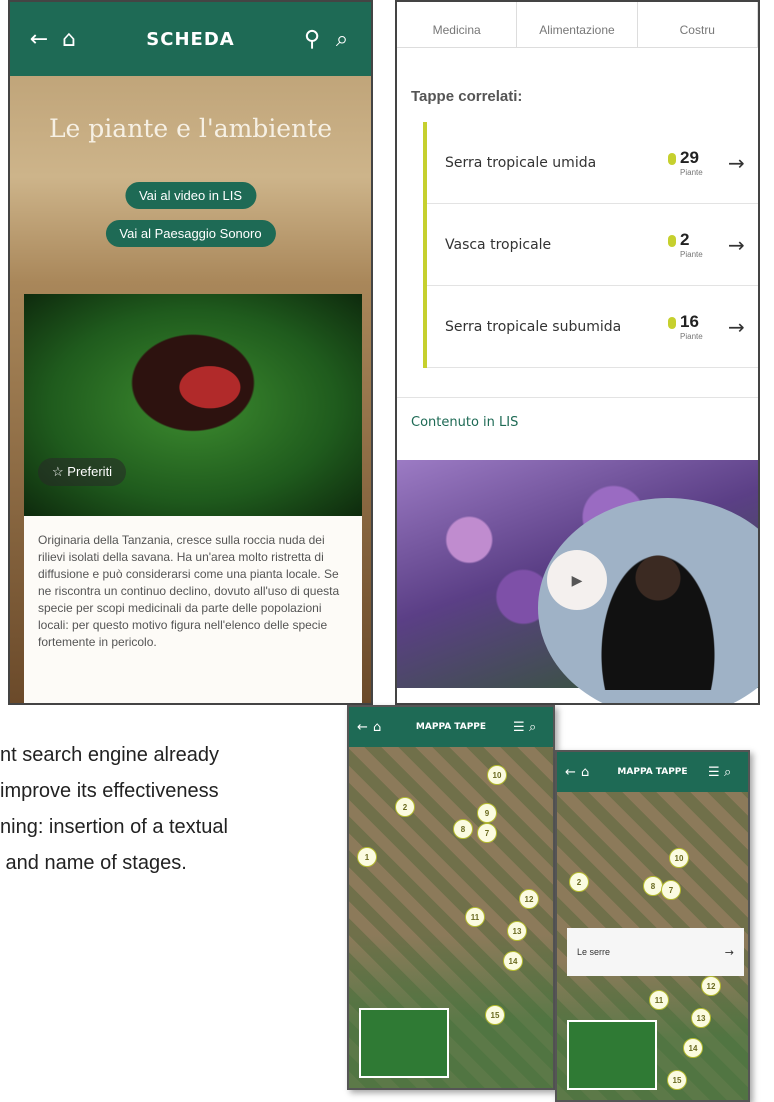 The image size is (774, 1102). I want to click on hero-title: Le piante e l'ambiente, so click(190, 128).